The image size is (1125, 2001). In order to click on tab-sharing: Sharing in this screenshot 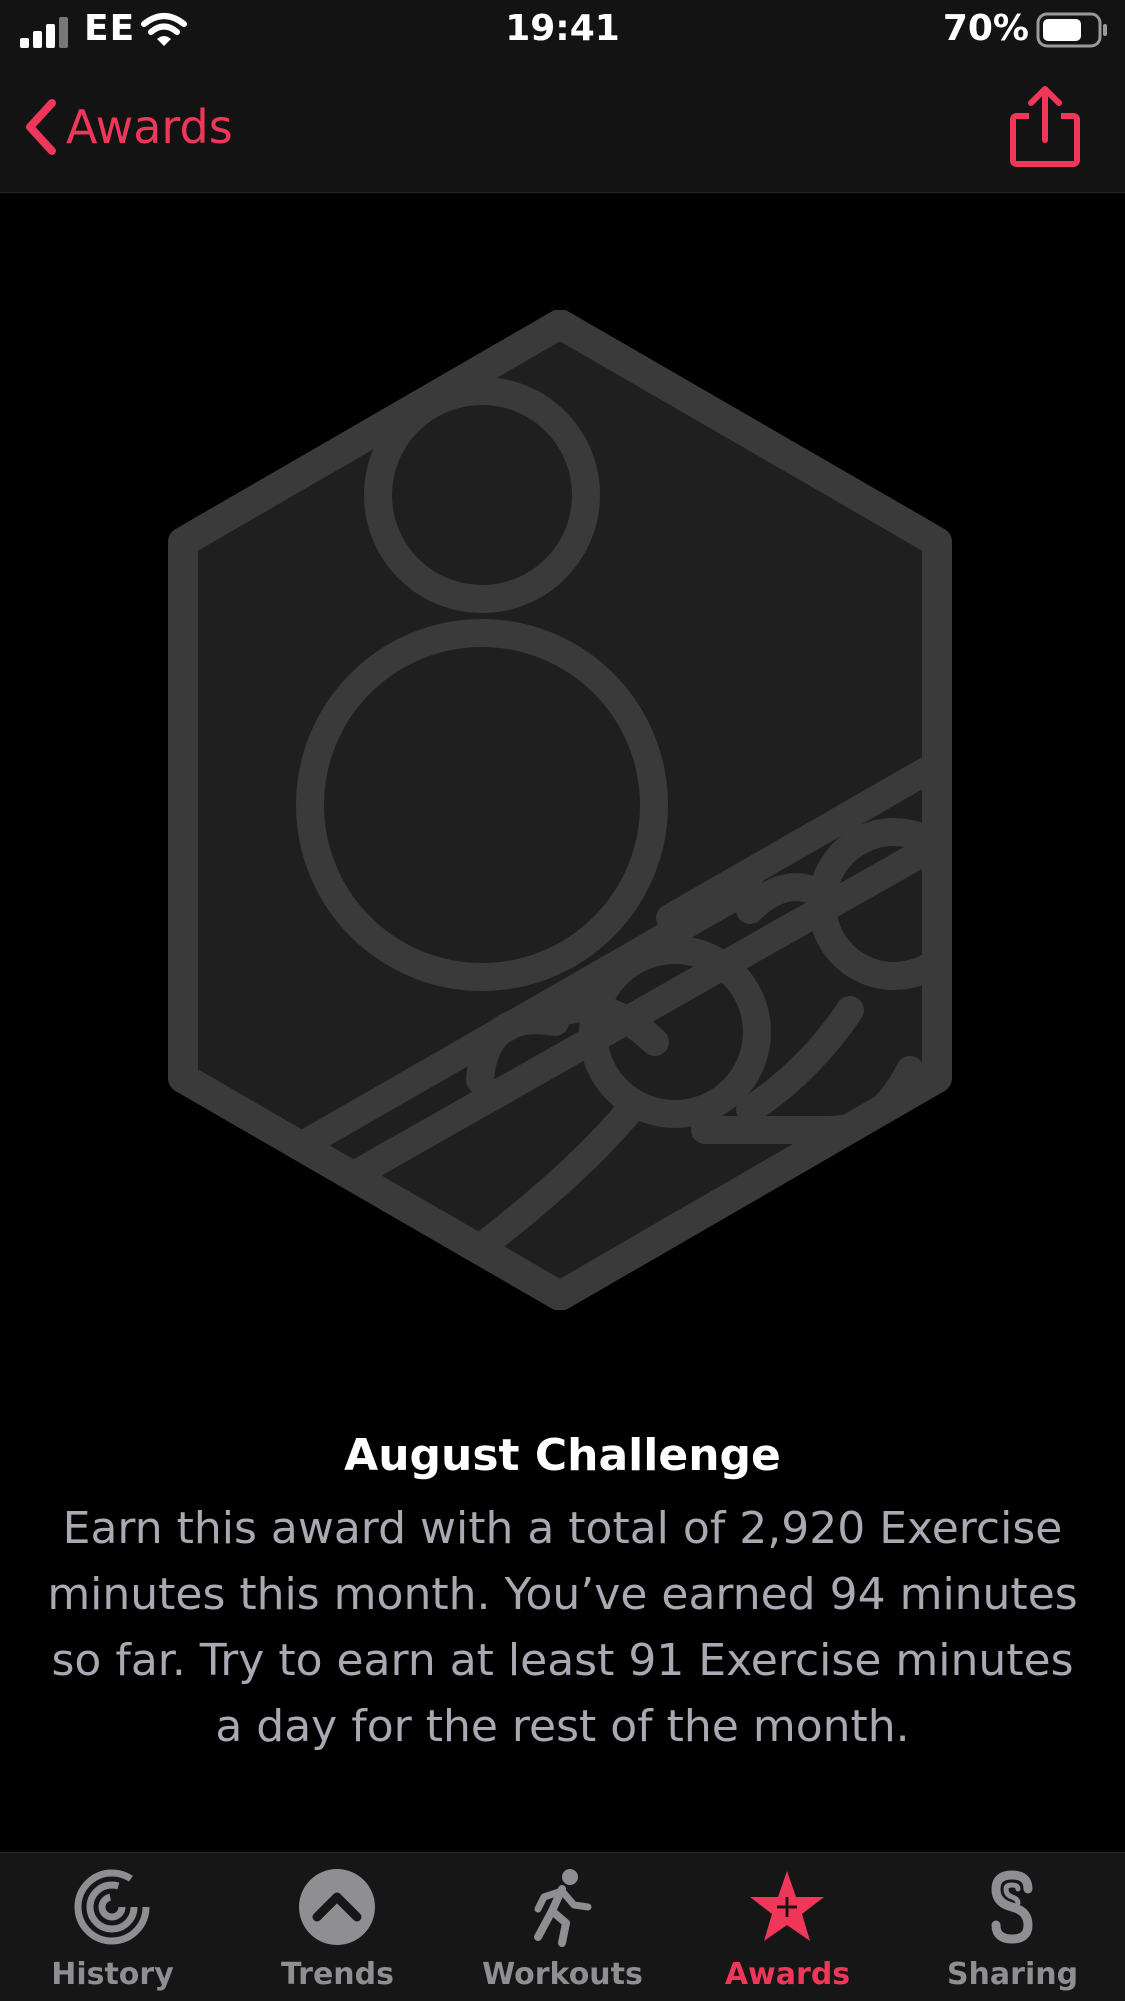, I will do `click(1012, 1927)`.